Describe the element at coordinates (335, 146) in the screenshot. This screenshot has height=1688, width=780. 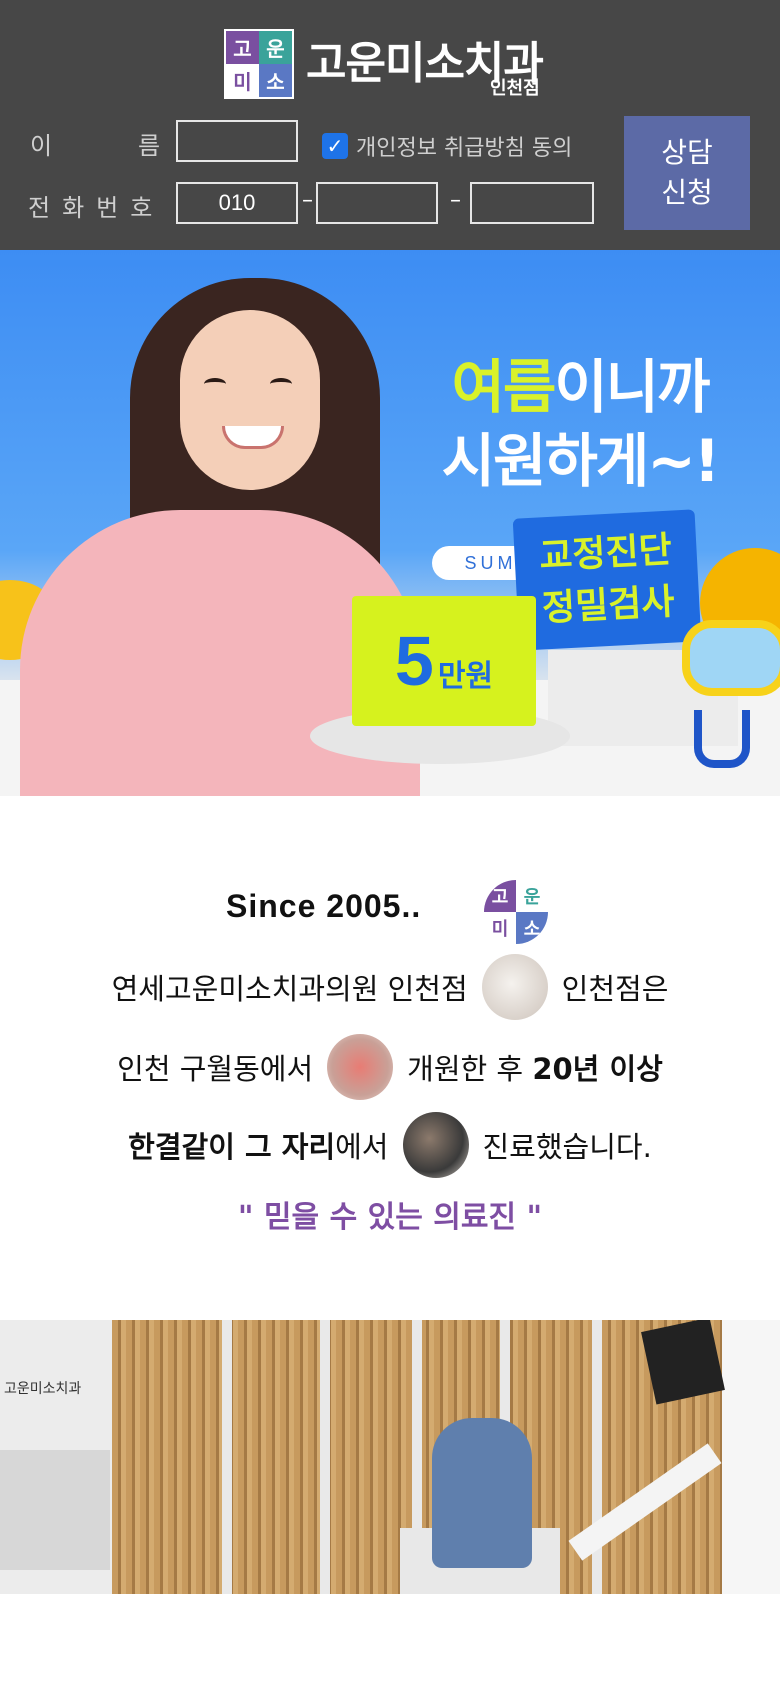
I see `checkbox-checked-icon: ✓` at that location.